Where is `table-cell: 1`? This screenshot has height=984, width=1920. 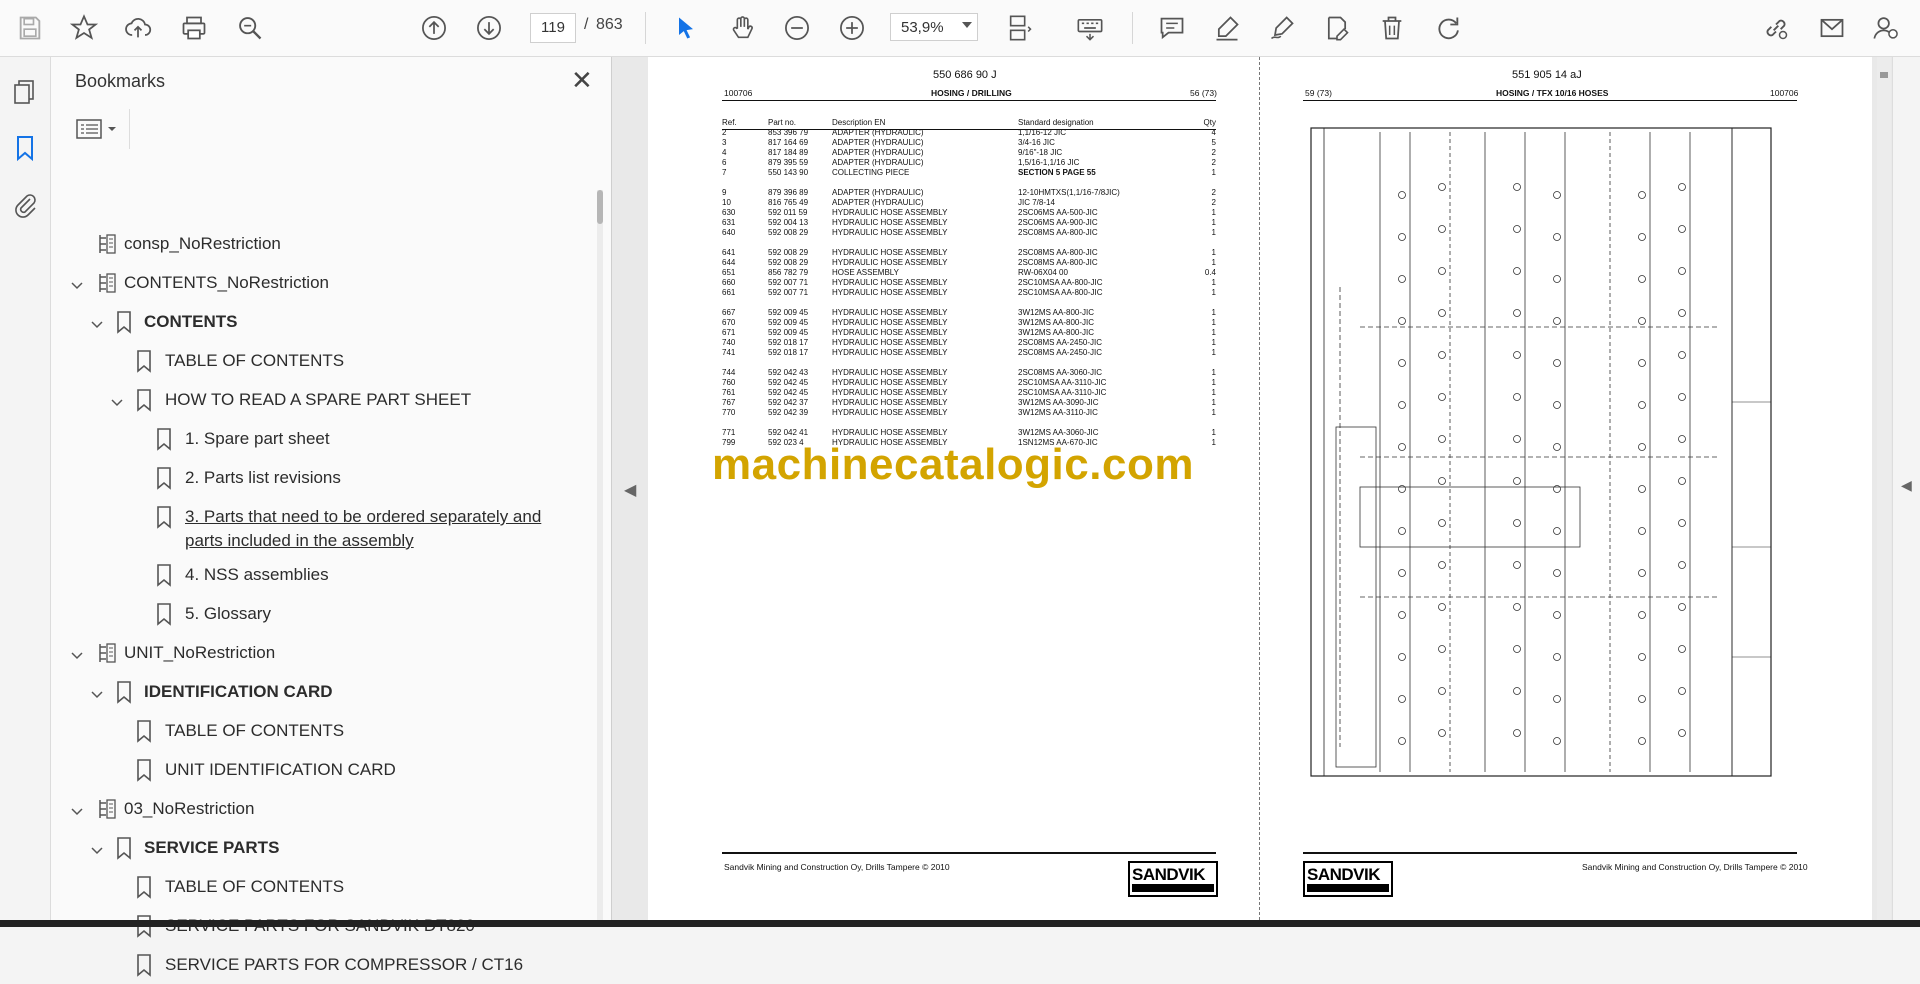
table-cell: 1 is located at coordinates (1213, 392).